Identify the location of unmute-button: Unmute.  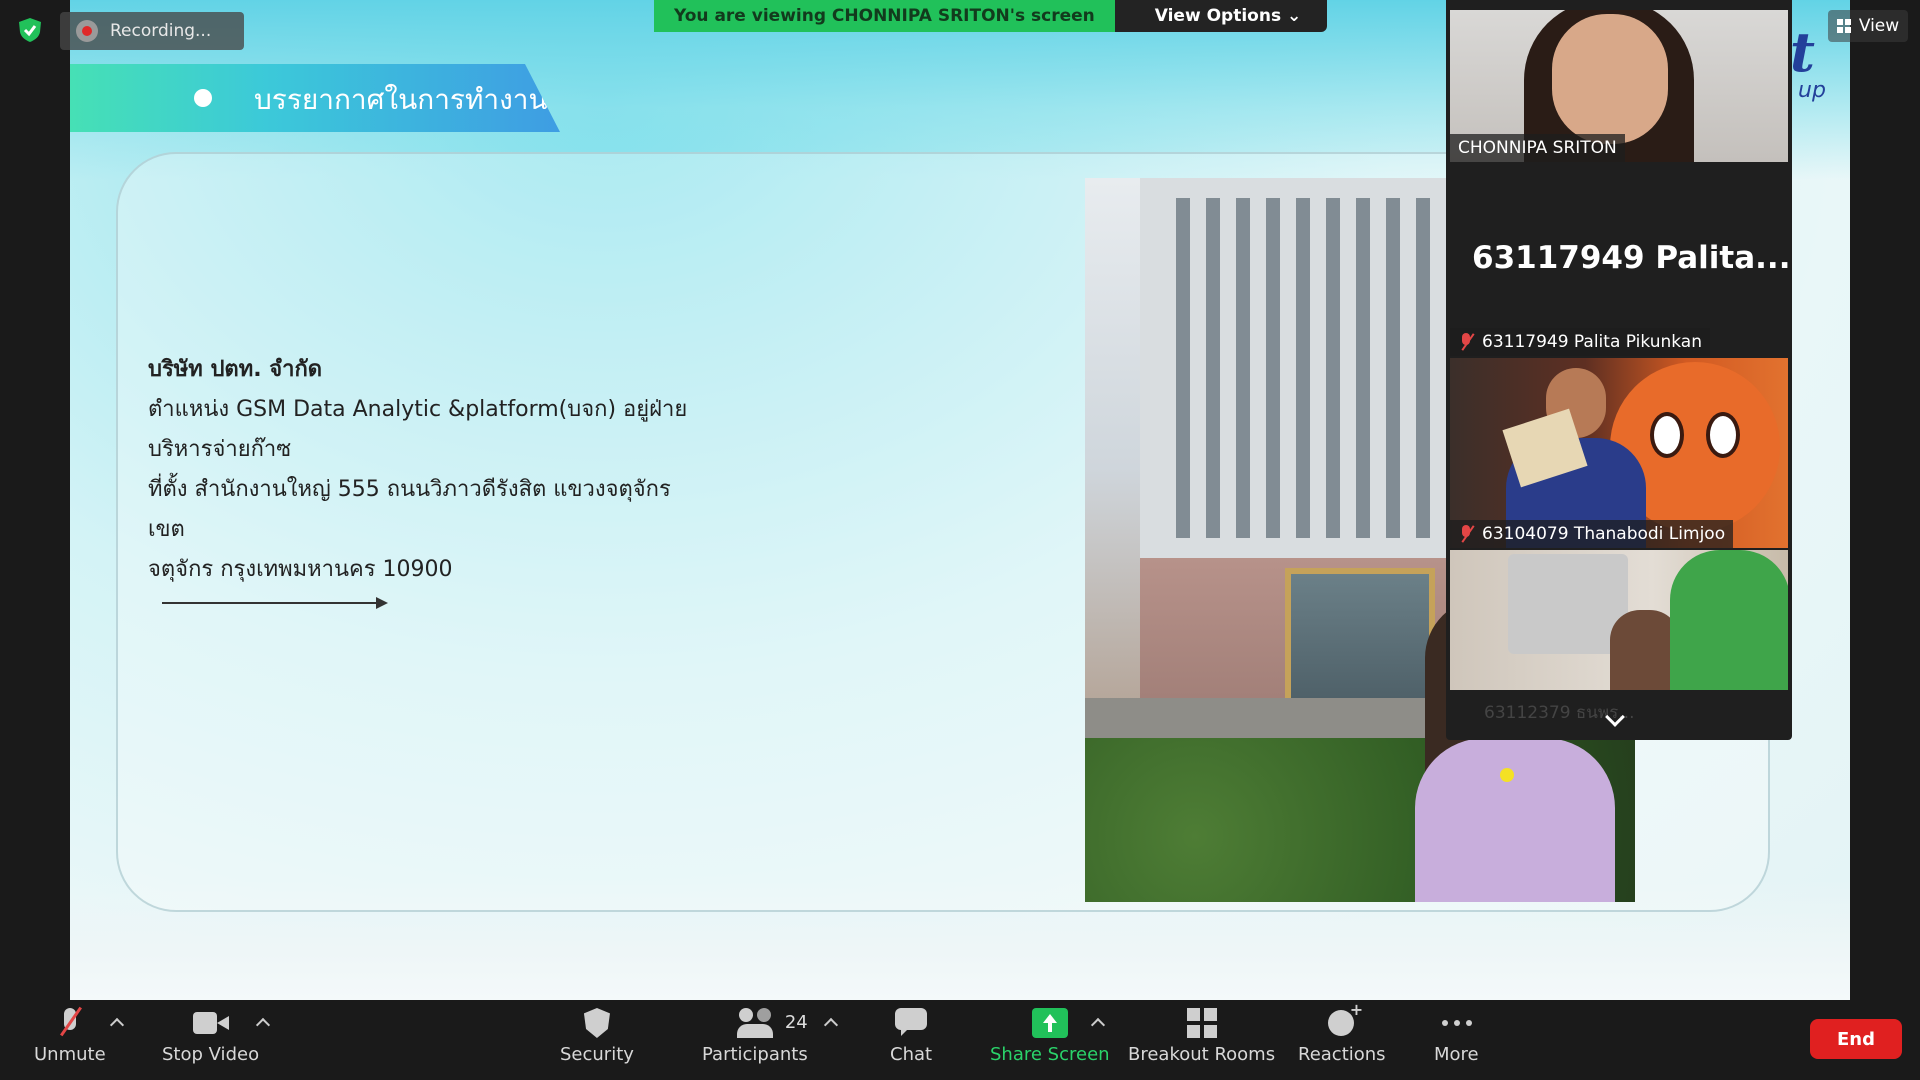
(70, 1036).